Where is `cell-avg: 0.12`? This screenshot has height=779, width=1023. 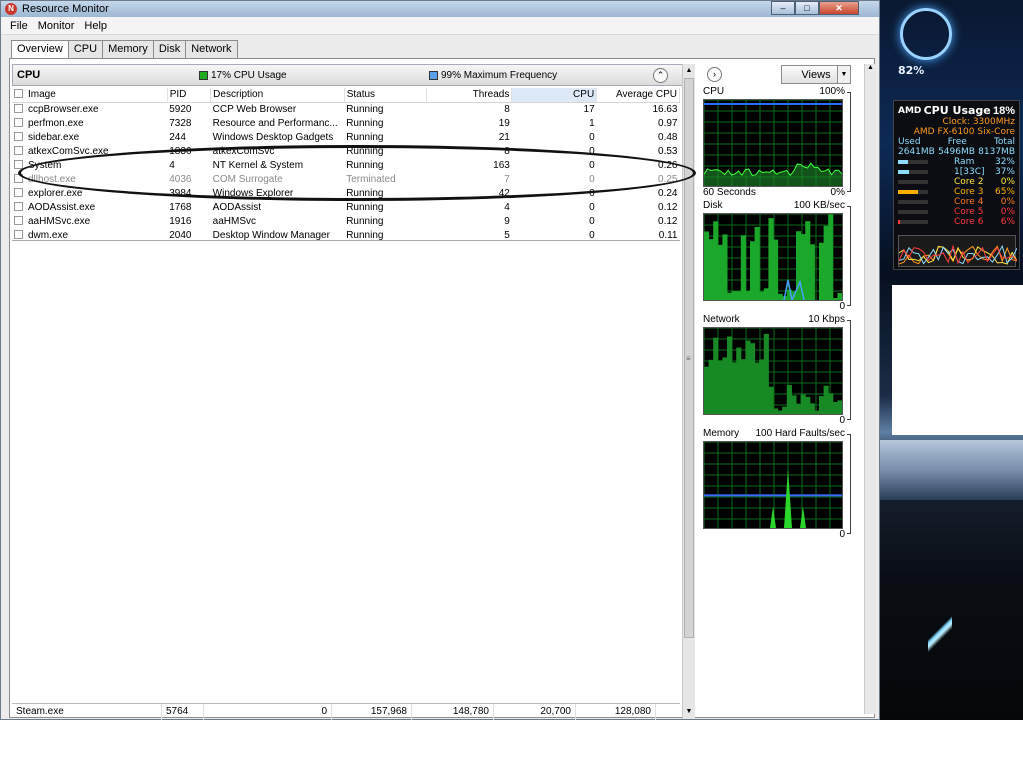 cell-avg: 0.12 is located at coordinates (668, 207).